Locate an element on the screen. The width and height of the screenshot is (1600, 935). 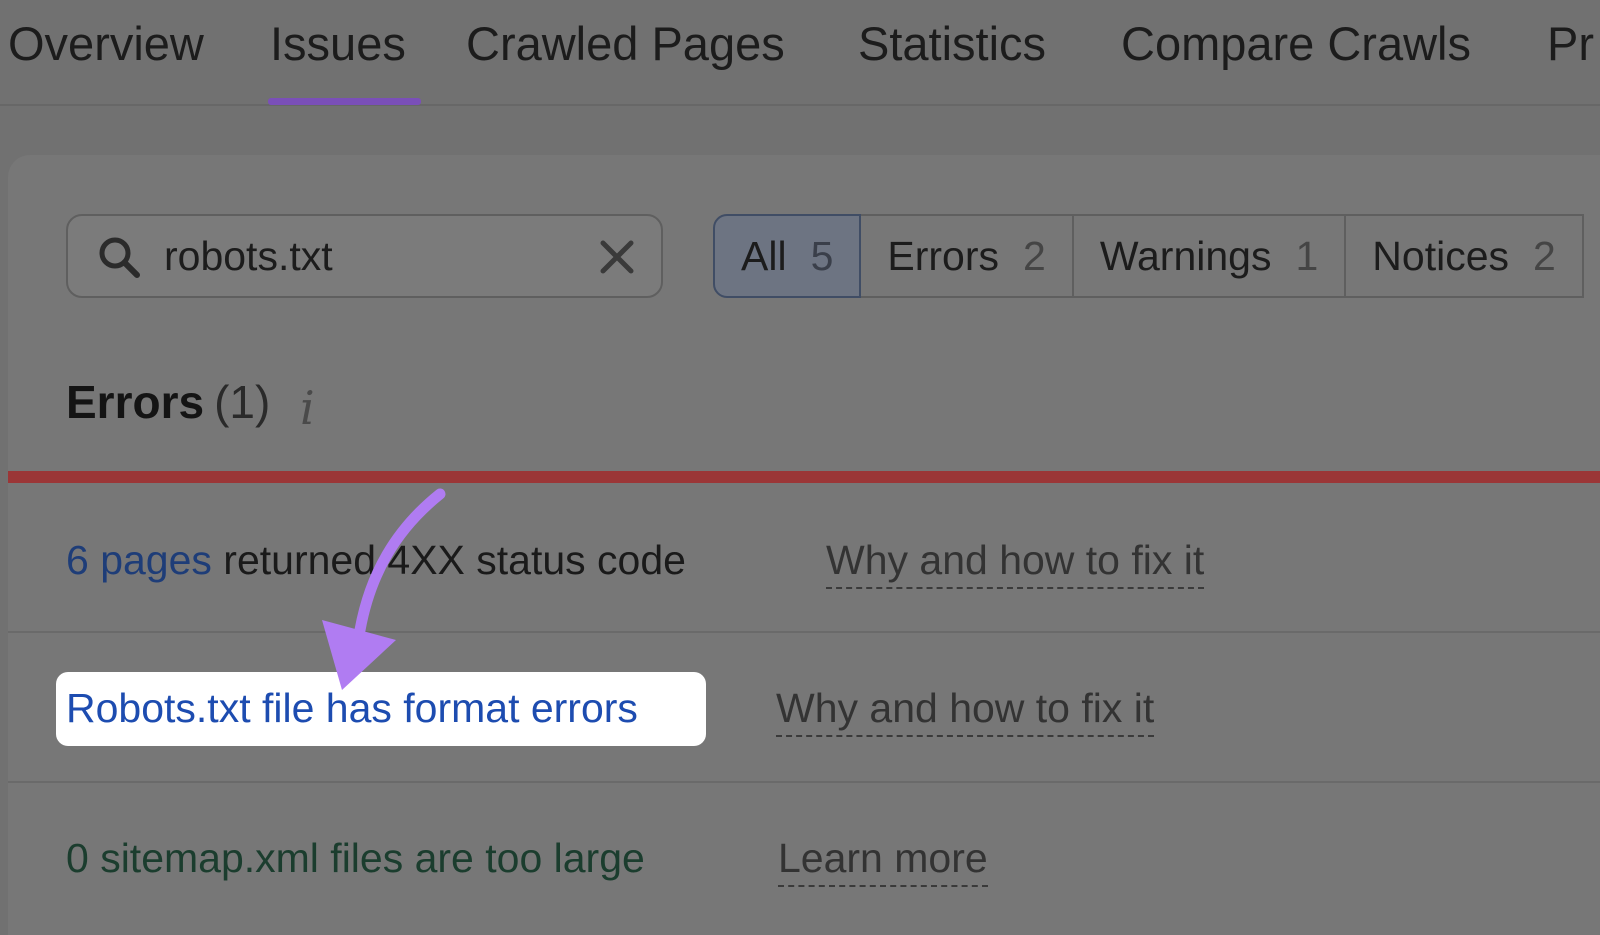
filter-notices: Notices 2 is located at coordinates (1465, 256).